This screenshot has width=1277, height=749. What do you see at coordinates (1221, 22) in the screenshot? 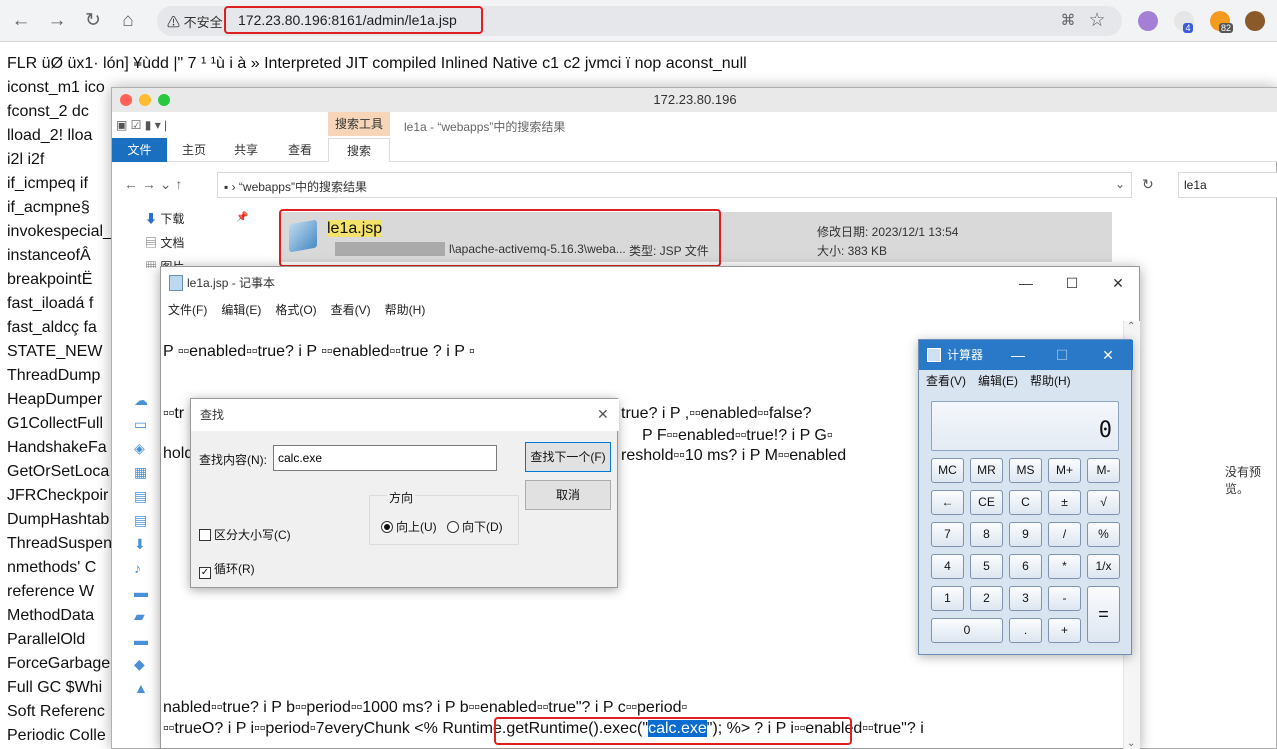
I see `extension-rss-icon: 82` at bounding box center [1221, 22].